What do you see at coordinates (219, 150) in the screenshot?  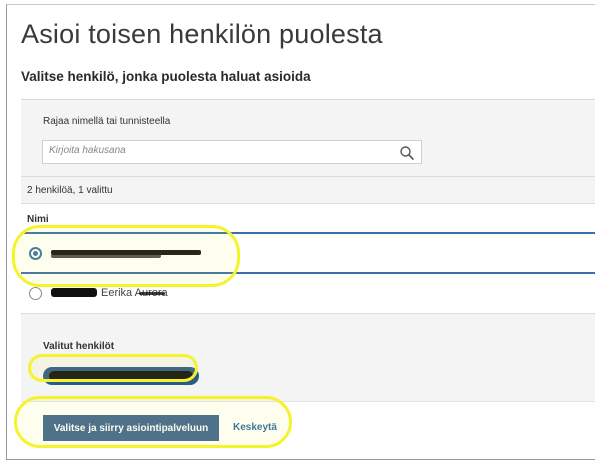 I see `search-input` at bounding box center [219, 150].